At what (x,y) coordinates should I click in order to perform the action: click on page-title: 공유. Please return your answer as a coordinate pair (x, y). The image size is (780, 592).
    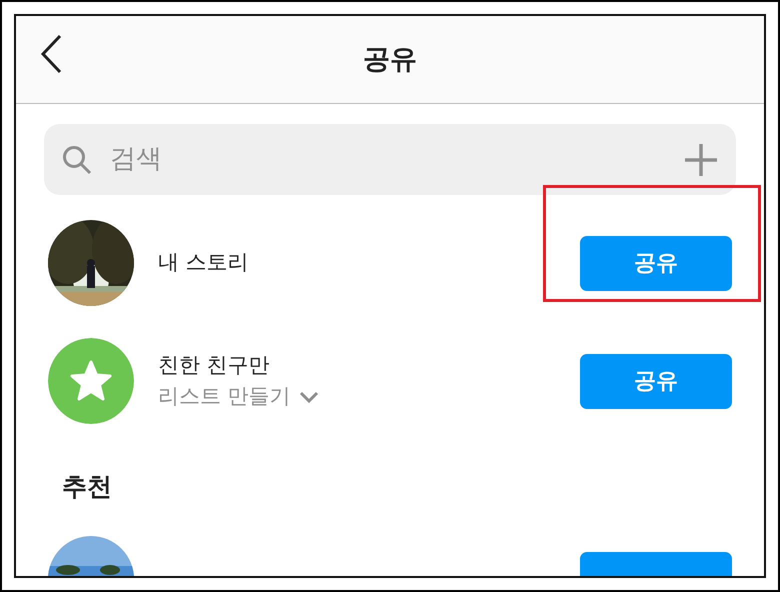
    Looking at the image, I should click on (390, 60).